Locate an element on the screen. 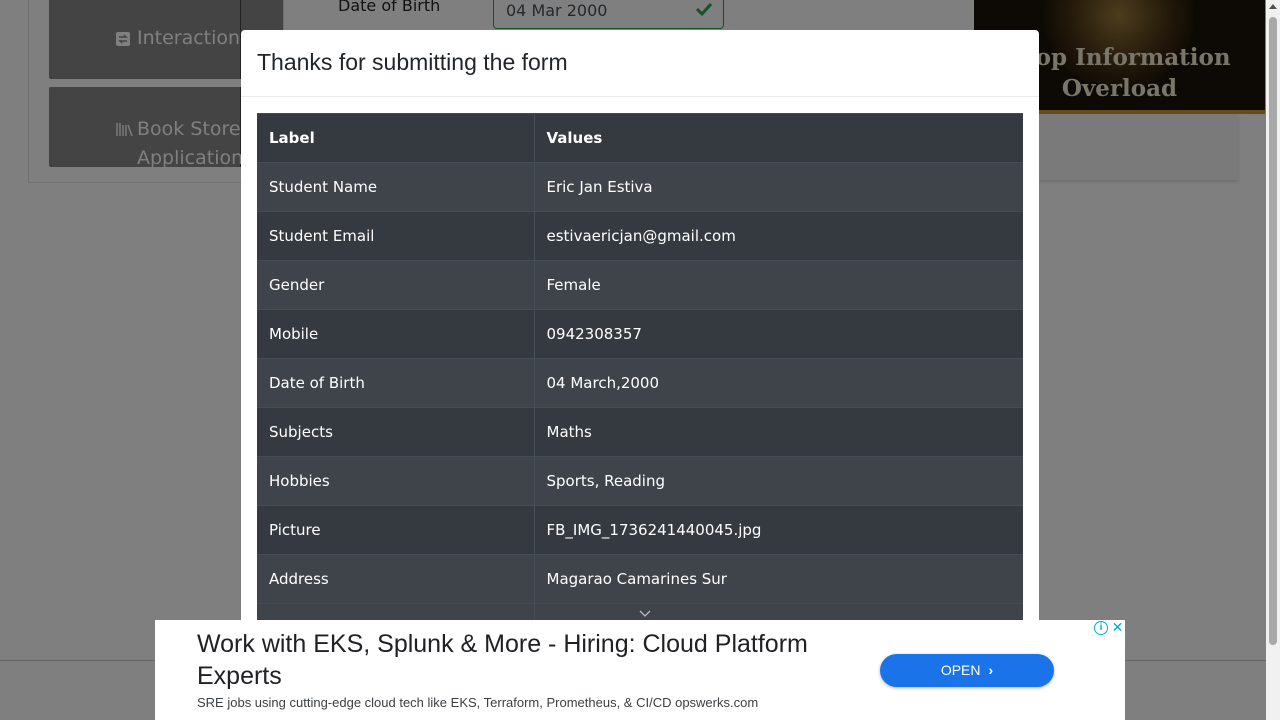  ad-open-label: OPEN is located at coordinates (960, 670).